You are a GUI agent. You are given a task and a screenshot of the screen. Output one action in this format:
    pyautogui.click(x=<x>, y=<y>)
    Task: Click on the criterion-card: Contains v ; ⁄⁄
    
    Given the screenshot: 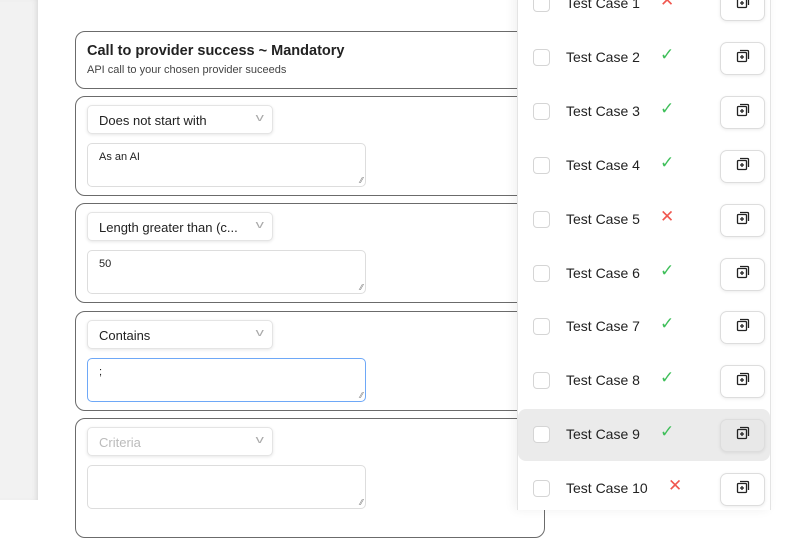 What is the action you would take?
    pyautogui.click(x=310, y=361)
    